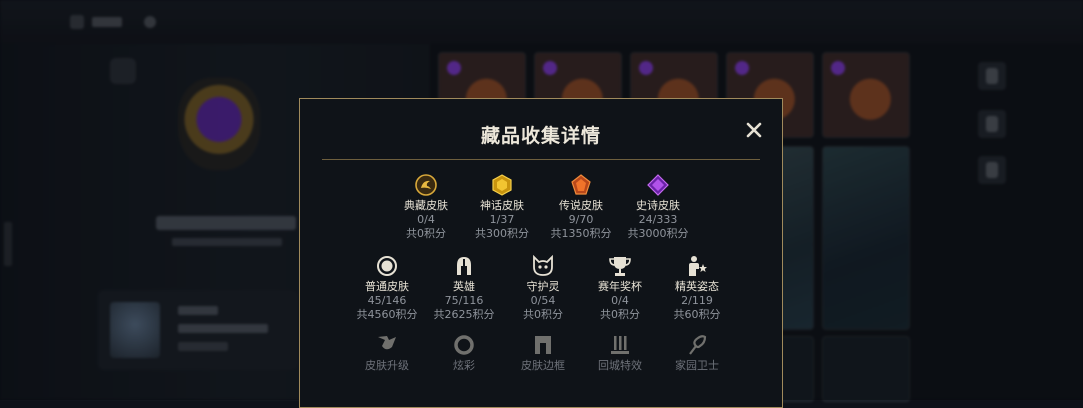  Describe the element at coordinates (698, 266) in the screenshot. I see `pose-icon` at that location.